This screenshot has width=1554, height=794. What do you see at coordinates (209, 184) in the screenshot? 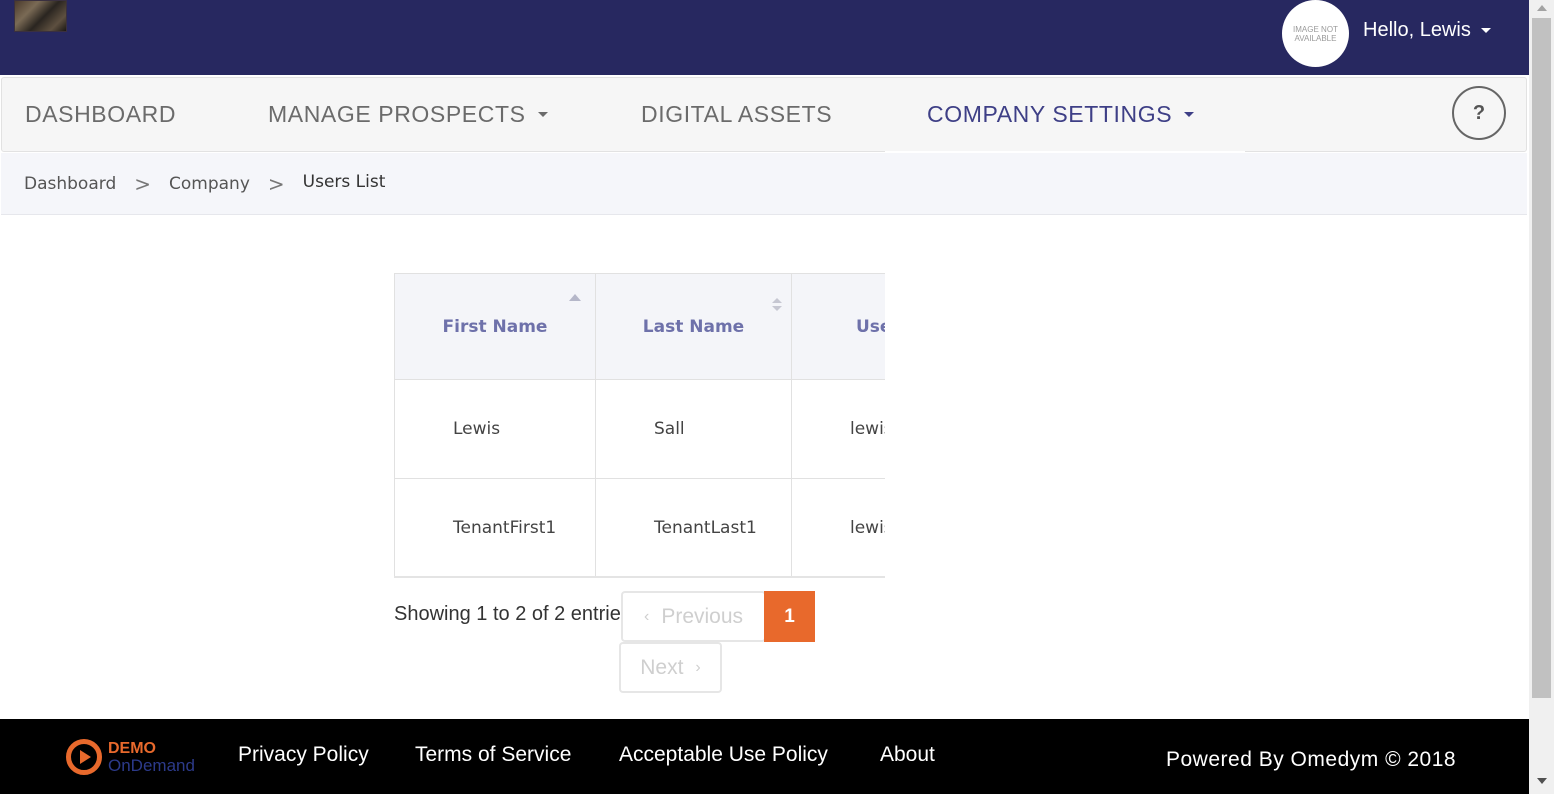
I see `breadcrumb-company: Company` at bounding box center [209, 184].